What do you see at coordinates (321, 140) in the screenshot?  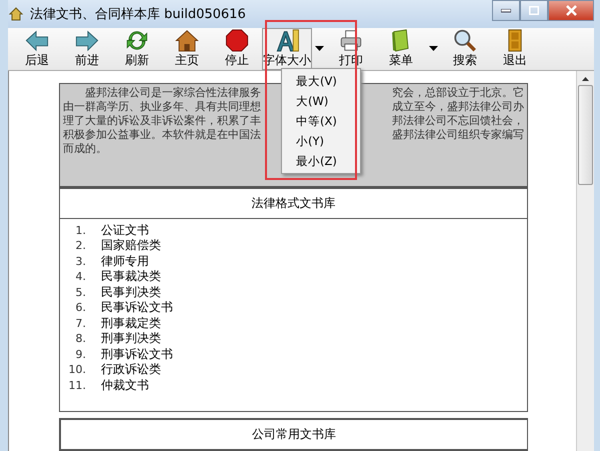 I see `menu-item: 小(Y)` at bounding box center [321, 140].